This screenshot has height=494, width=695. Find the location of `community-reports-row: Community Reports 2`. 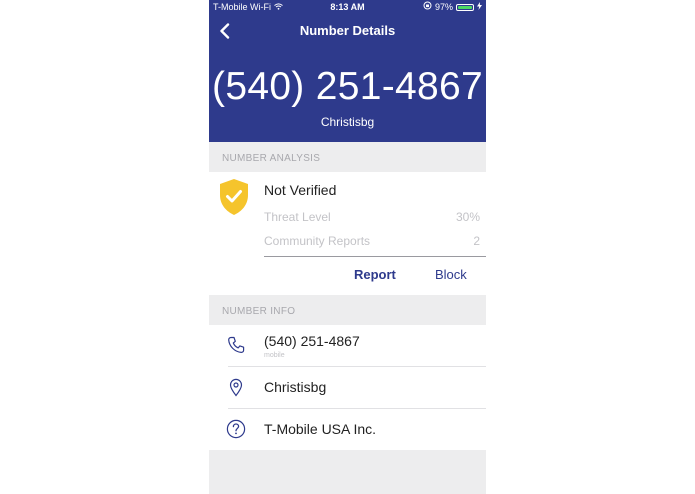

community-reports-row: Community Reports 2 is located at coordinates (372, 241).